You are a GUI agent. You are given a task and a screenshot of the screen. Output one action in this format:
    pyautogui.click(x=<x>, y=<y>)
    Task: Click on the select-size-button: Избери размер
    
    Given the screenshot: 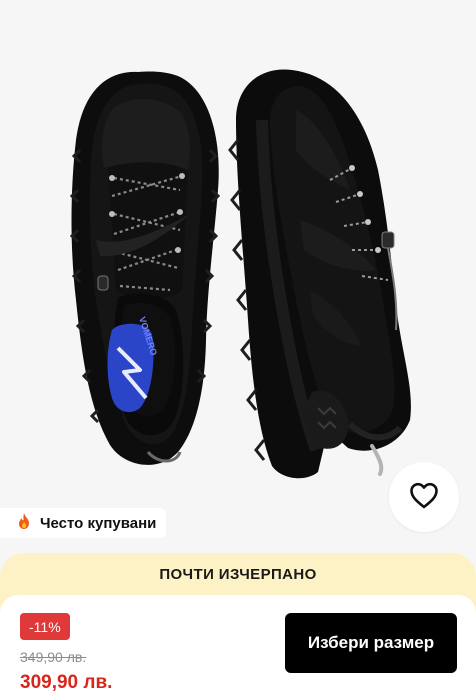 What is the action you would take?
    pyautogui.click(x=371, y=643)
    